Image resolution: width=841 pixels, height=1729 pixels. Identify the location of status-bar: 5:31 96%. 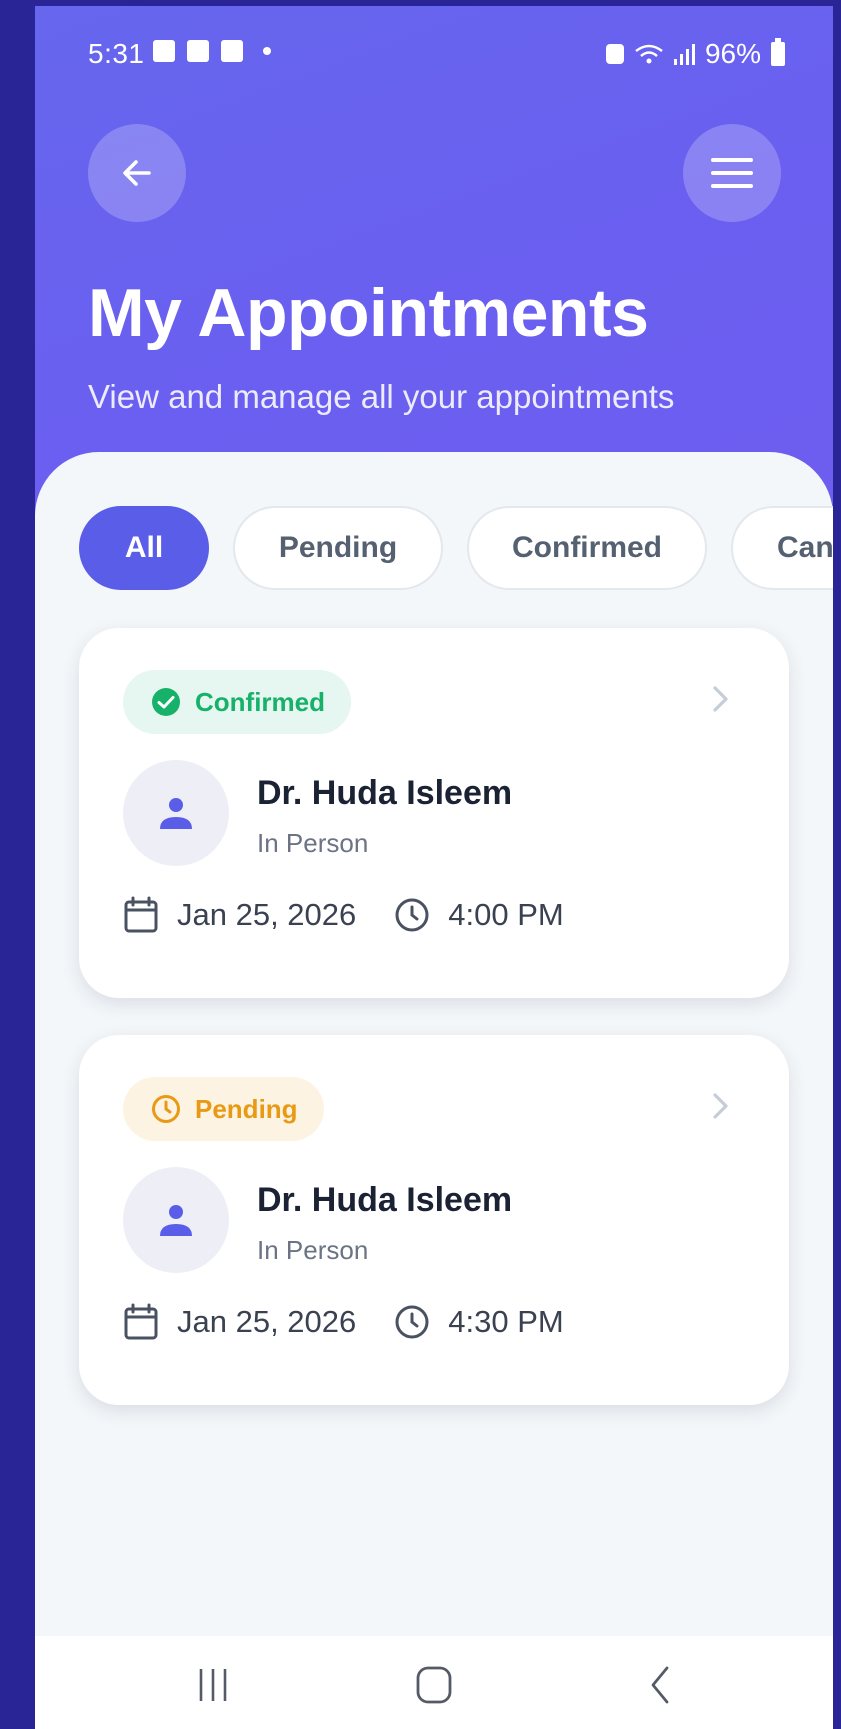
(434, 56).